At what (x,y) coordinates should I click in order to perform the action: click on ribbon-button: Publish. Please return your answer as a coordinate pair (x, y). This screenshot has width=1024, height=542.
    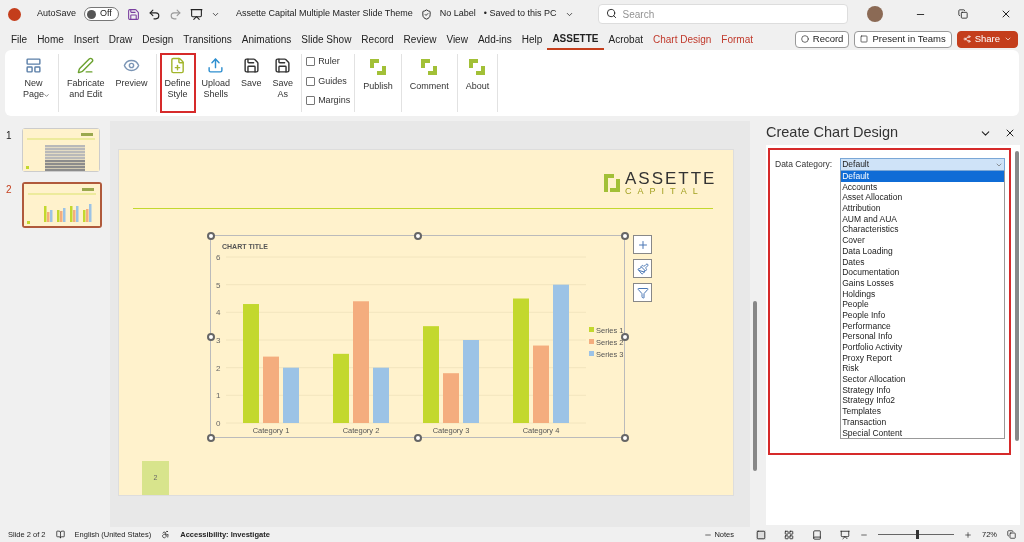
    Looking at the image, I should click on (378, 83).